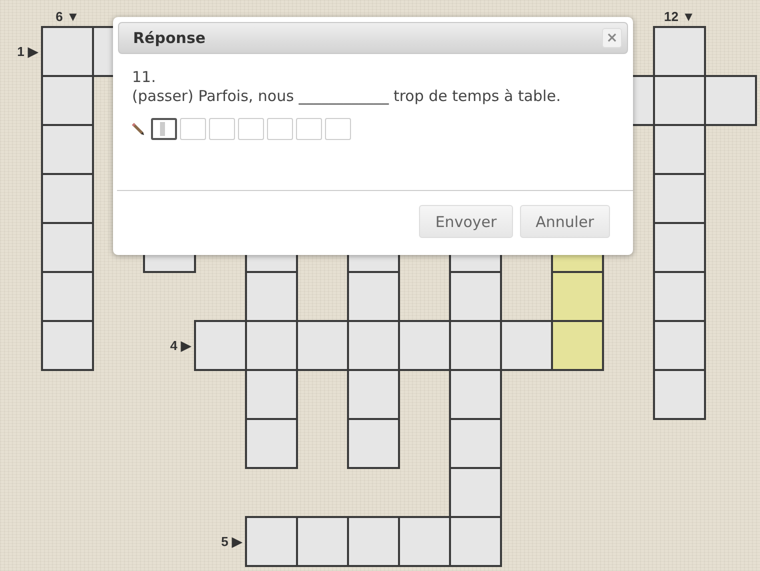 The width and height of the screenshot is (760, 571). I want to click on dialog-title: Réponse, so click(169, 38).